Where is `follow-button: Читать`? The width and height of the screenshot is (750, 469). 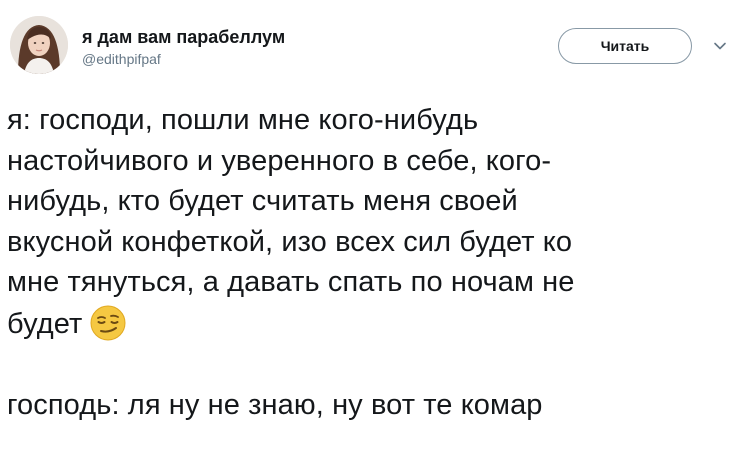
follow-button: Читать is located at coordinates (625, 46).